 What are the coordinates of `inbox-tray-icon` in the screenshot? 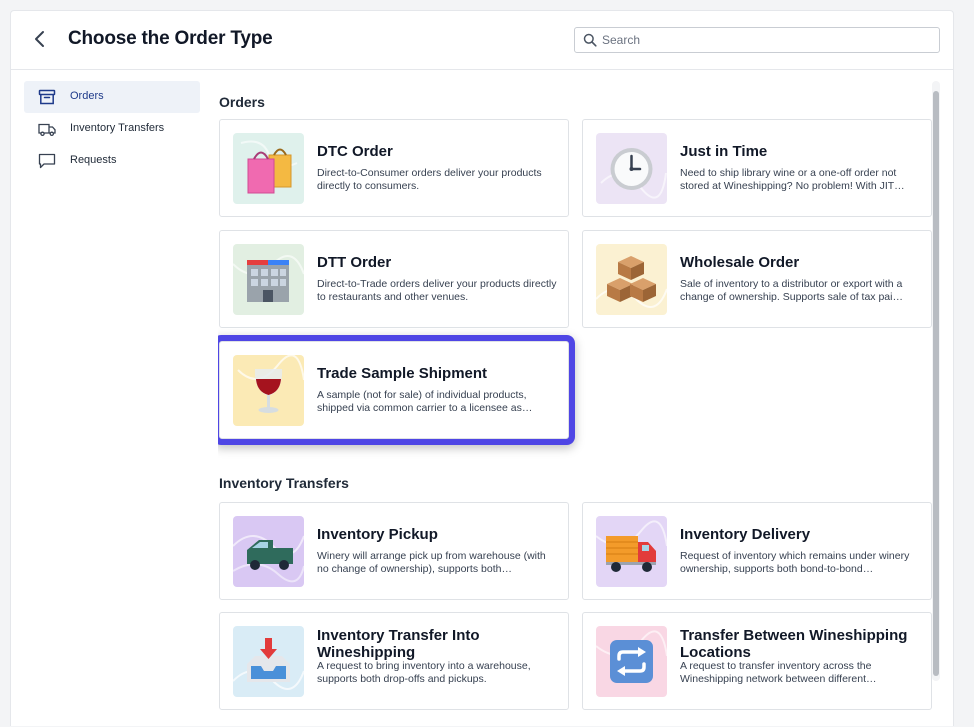 It's located at (268, 661).